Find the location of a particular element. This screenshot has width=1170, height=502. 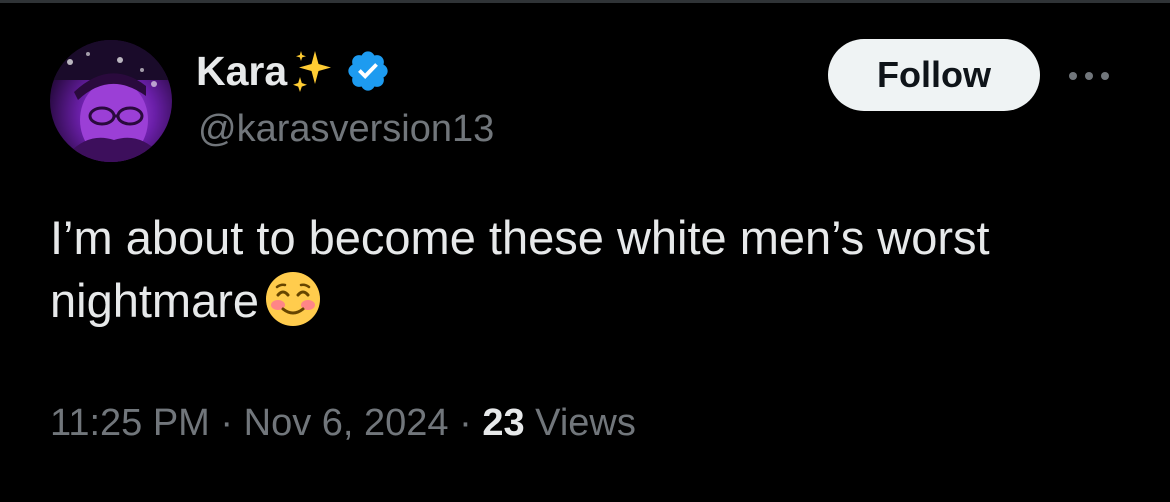

tweet-meta: 11:25 PM · Nov 6, 2024 · 23 Views is located at coordinates (343, 423).